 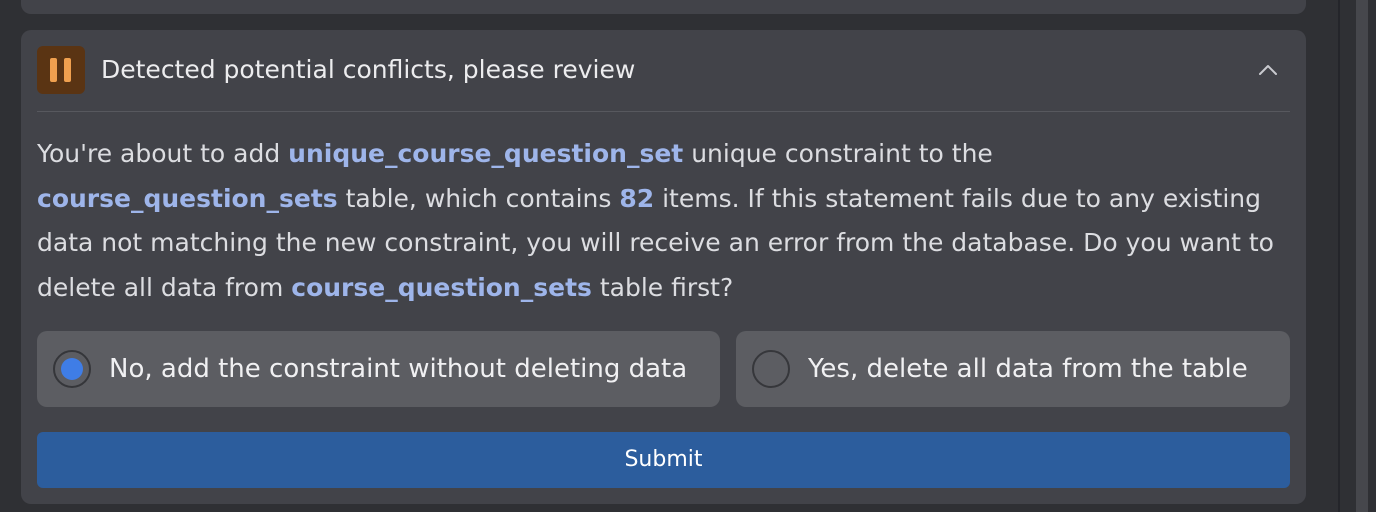 What do you see at coordinates (637, 198) in the screenshot?
I see `item-count: 82` at bounding box center [637, 198].